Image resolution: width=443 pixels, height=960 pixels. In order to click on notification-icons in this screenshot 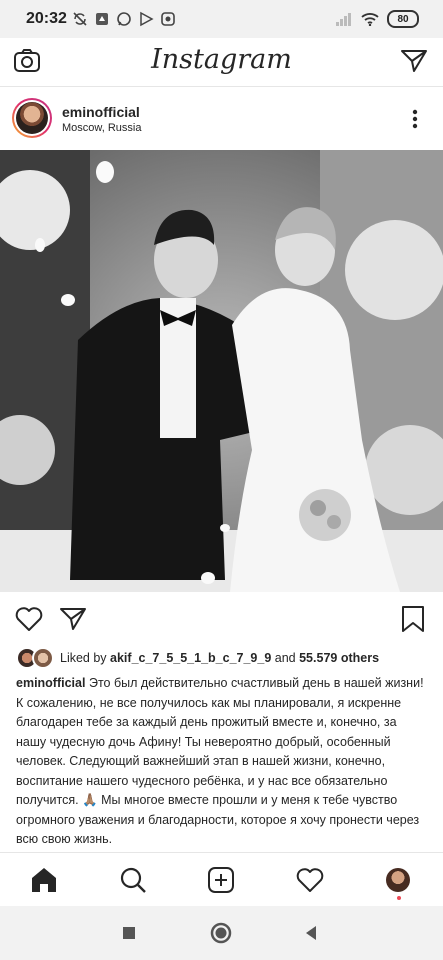, I will do `click(124, 19)`.